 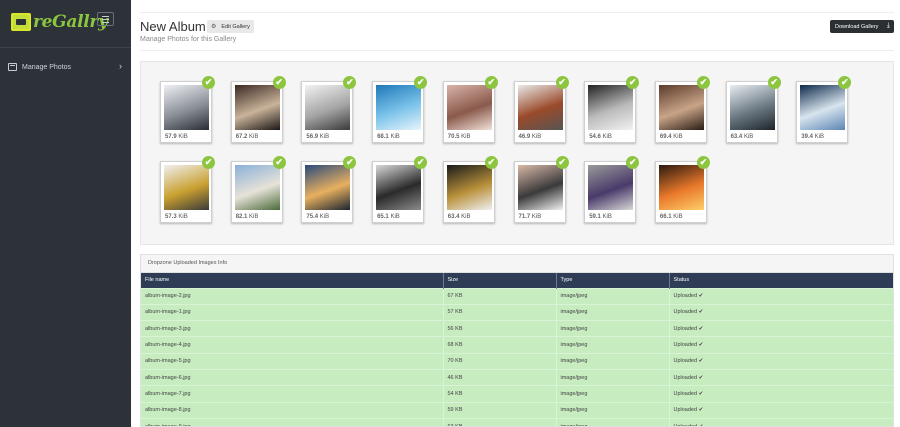 I want to click on photo-thumbnail: 70.5 KiB, so click(x=468, y=112).